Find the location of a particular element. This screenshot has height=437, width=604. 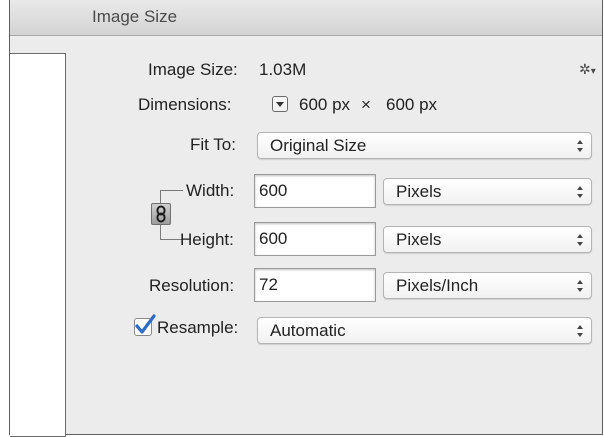

dimensions-times: × is located at coordinates (366, 104).